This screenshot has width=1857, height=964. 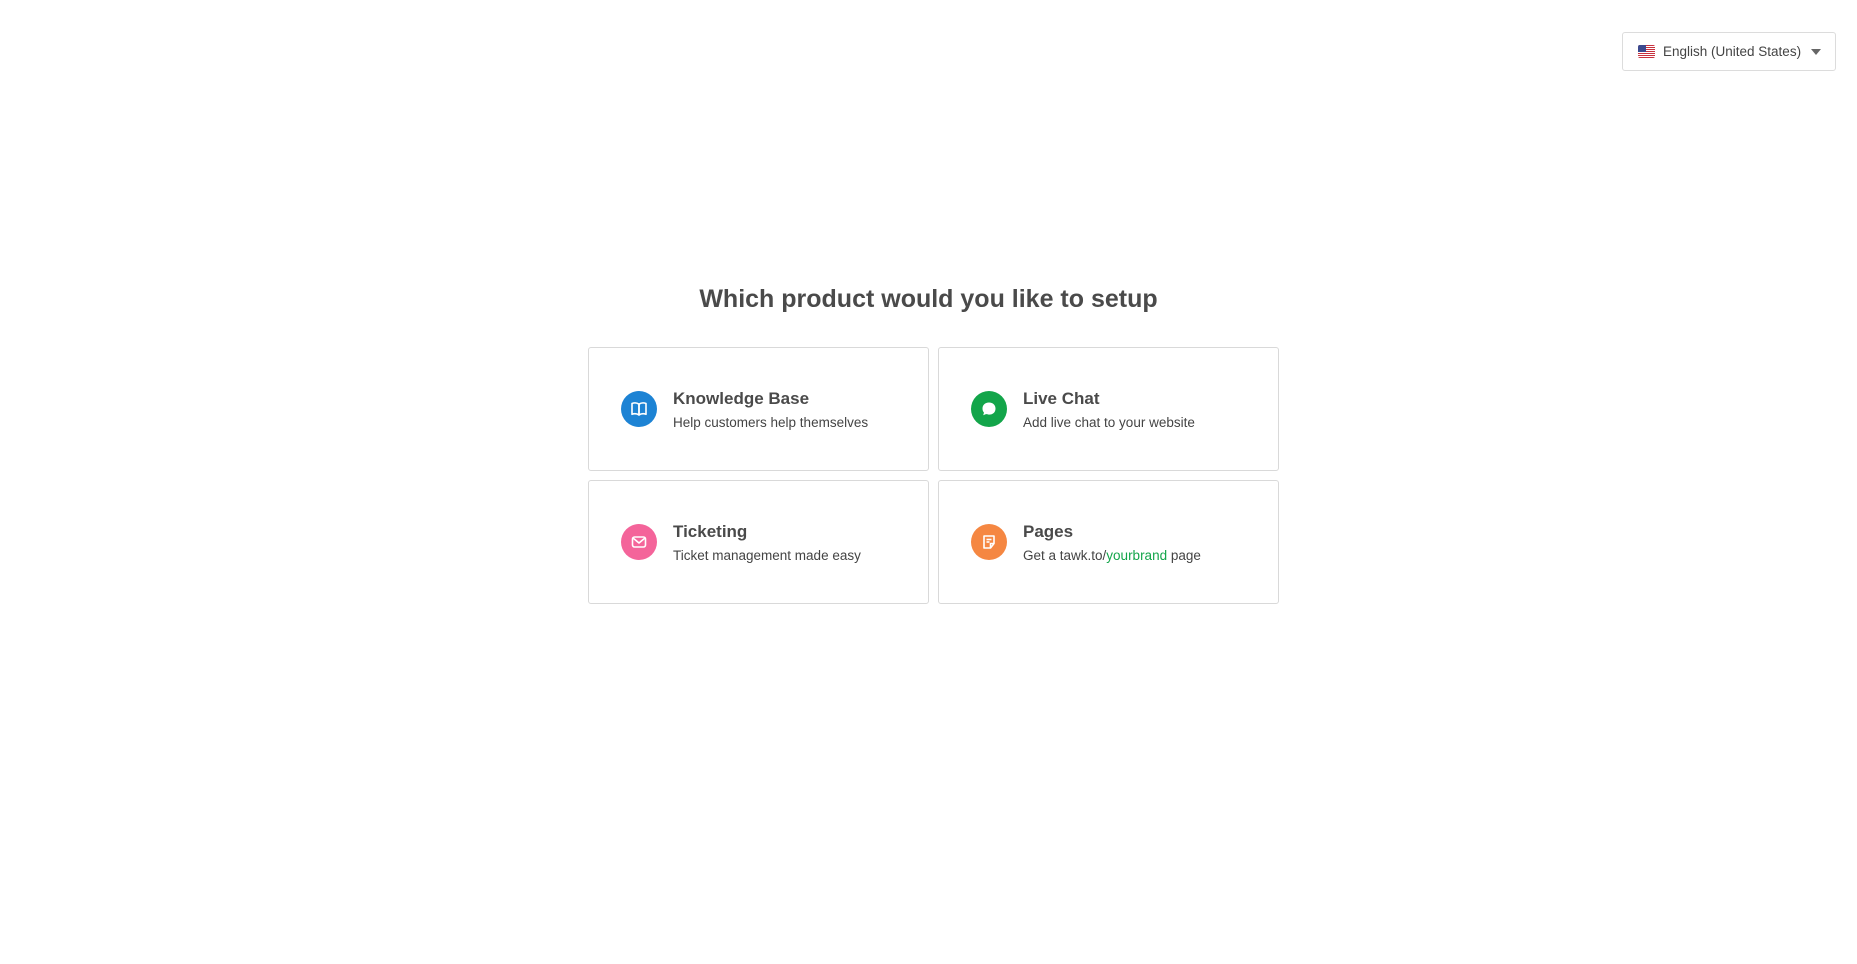 I want to click on language-select: English (United States), so click(x=1729, y=51).